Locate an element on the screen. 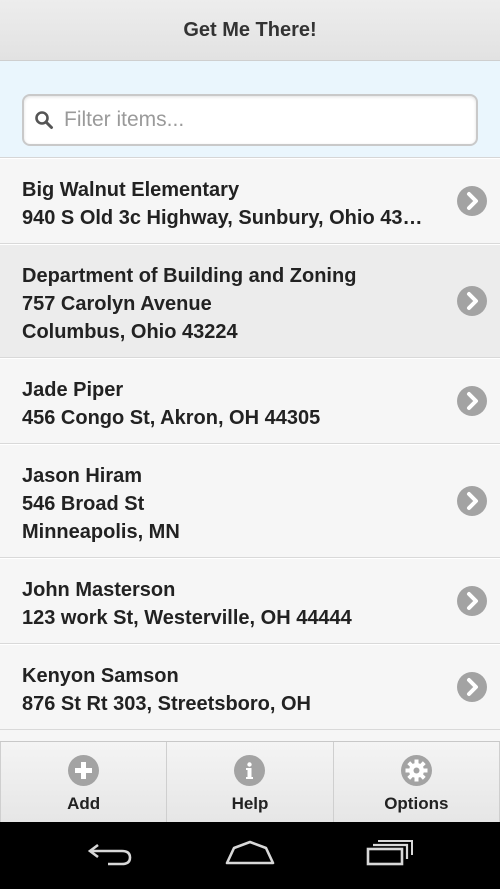  gear-icon is located at coordinates (416, 770).